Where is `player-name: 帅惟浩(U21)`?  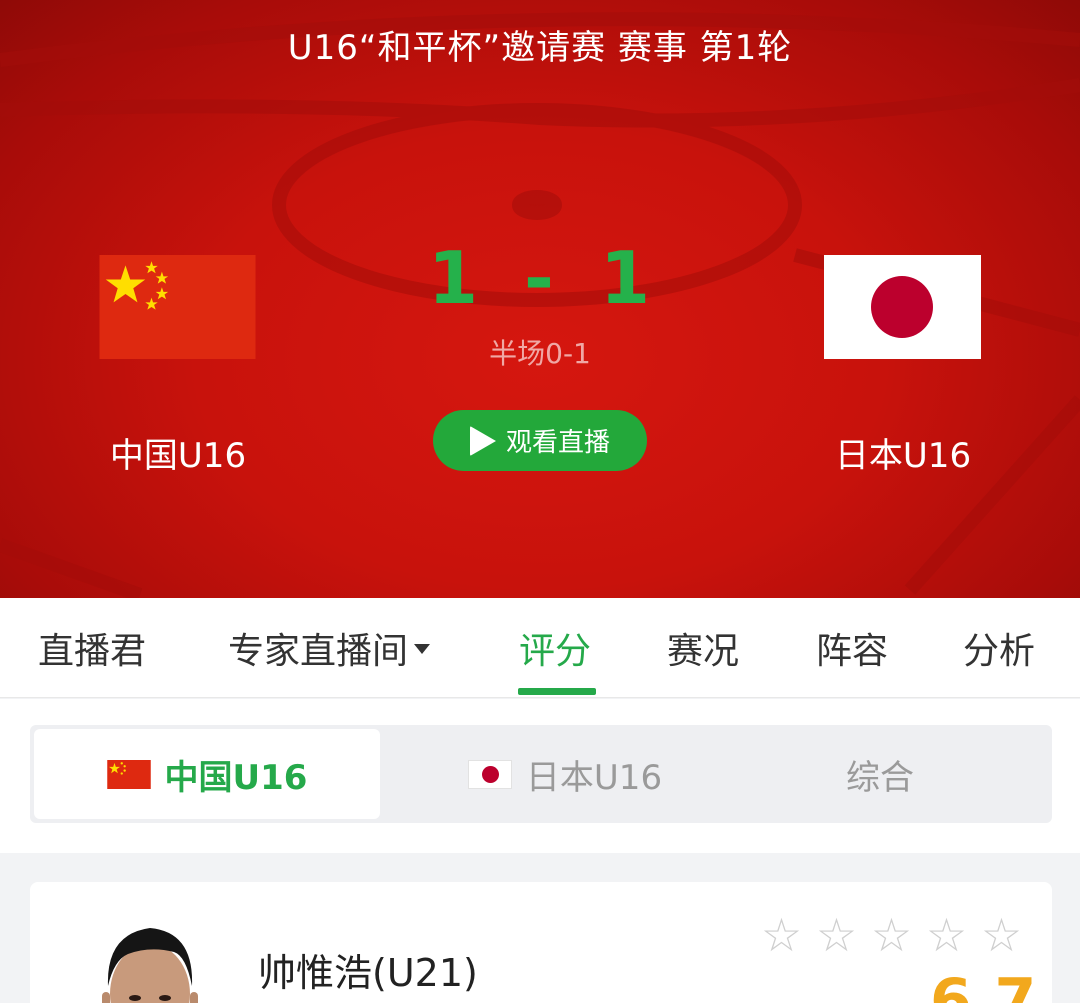 player-name: 帅惟浩(U21) is located at coordinates (368, 973).